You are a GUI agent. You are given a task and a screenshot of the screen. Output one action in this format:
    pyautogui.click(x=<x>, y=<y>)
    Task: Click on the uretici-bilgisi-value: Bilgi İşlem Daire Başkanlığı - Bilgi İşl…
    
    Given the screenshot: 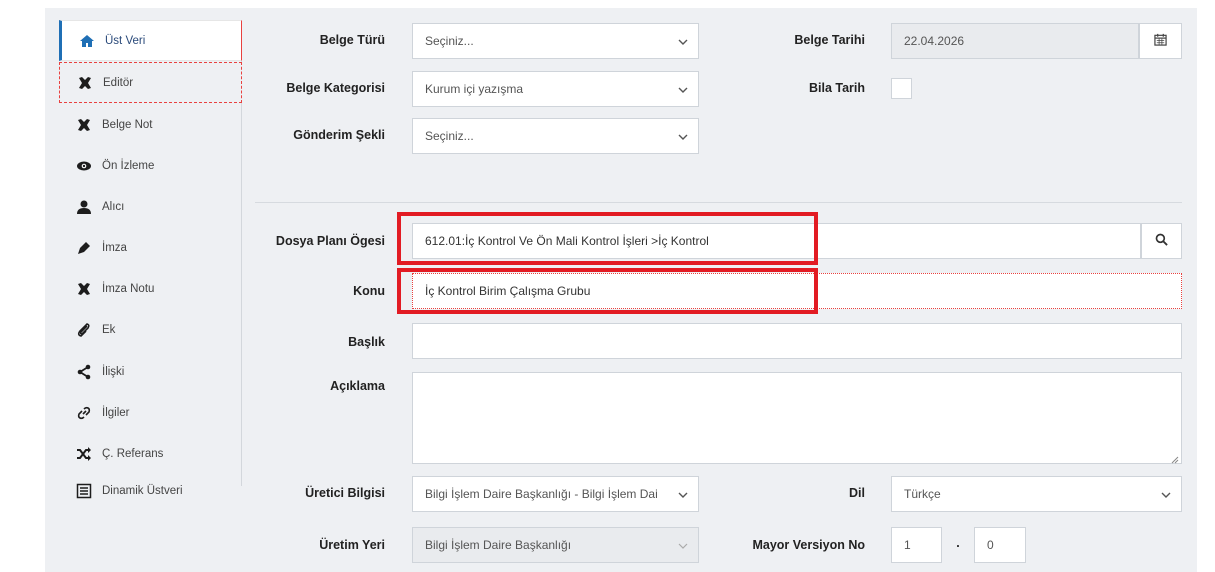 What is the action you would take?
    pyautogui.click(x=541, y=494)
    